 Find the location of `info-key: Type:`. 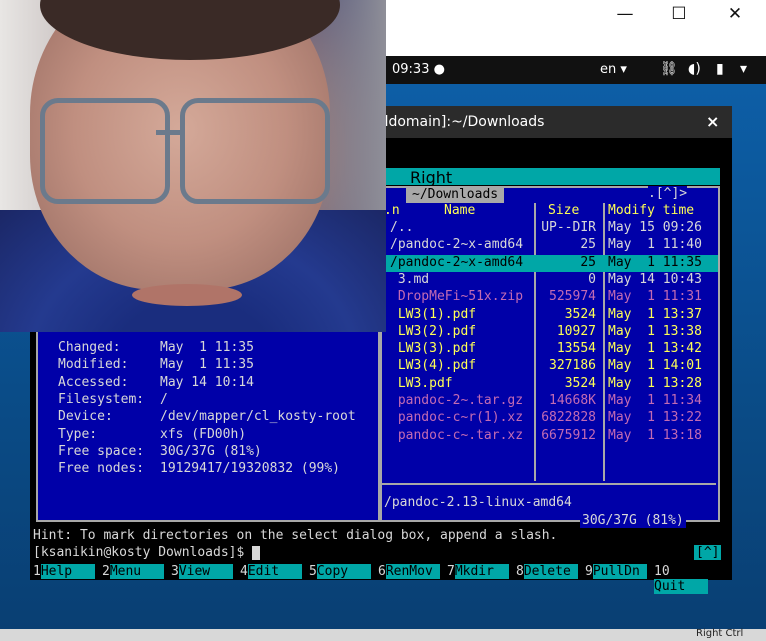

info-key: Type: is located at coordinates (78, 434).